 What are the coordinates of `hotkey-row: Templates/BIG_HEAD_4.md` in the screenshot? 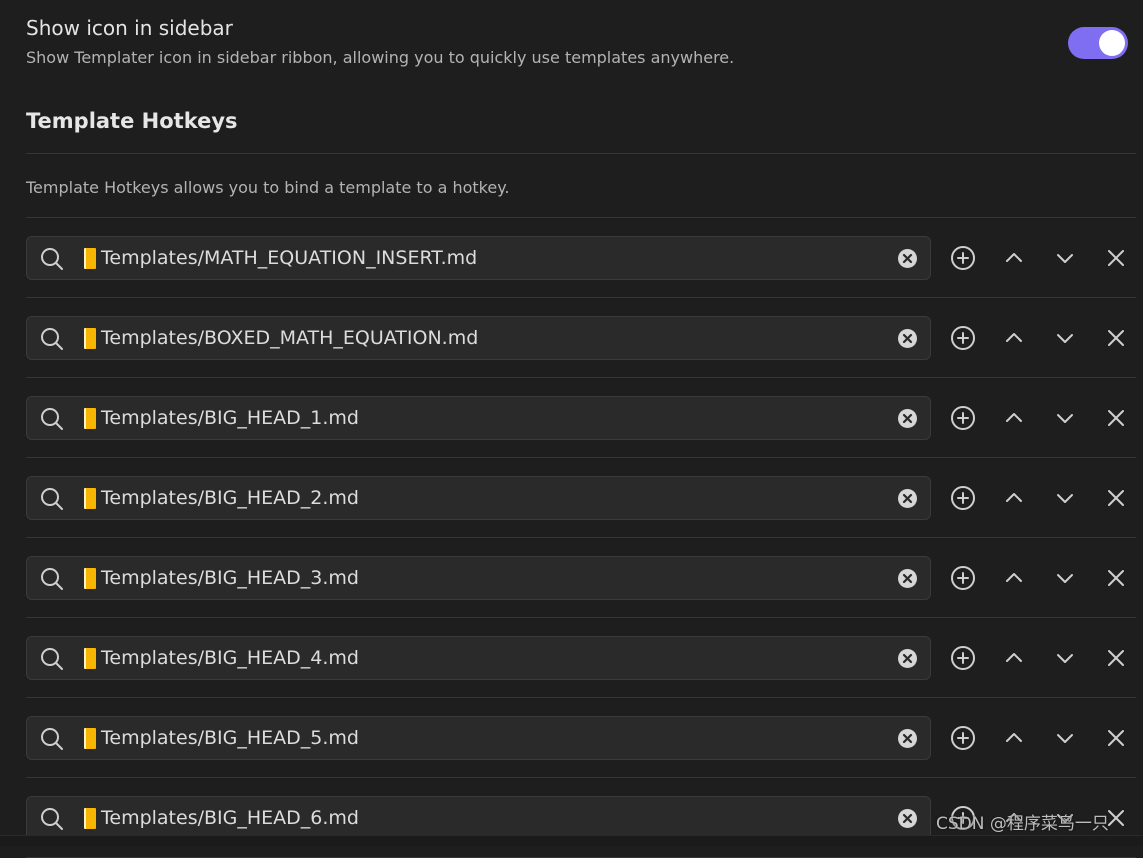 It's located at (581, 658).